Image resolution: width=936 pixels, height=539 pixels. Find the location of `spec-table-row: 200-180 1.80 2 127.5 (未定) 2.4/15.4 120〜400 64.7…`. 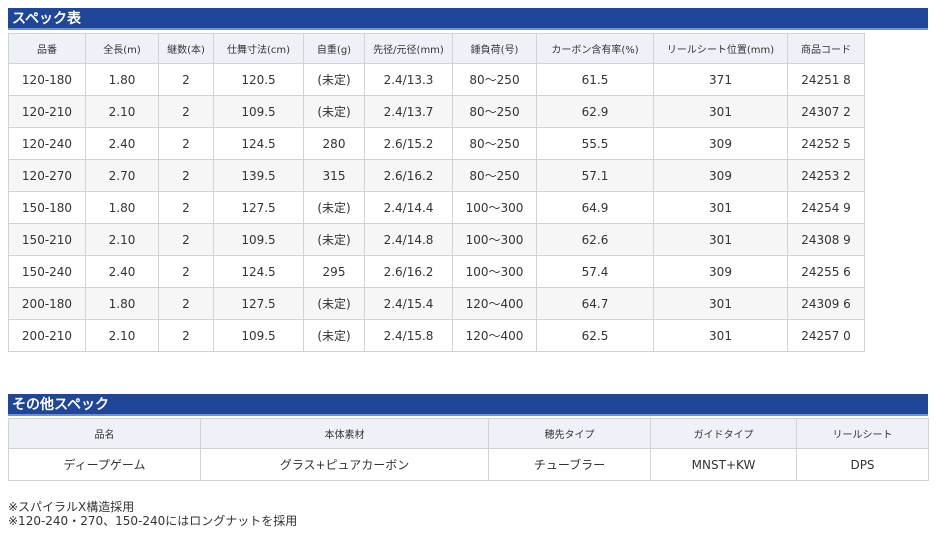

spec-table-row: 200-180 1.80 2 127.5 (未定) 2.4/15.4 120〜400 64.7… is located at coordinates (436, 303).